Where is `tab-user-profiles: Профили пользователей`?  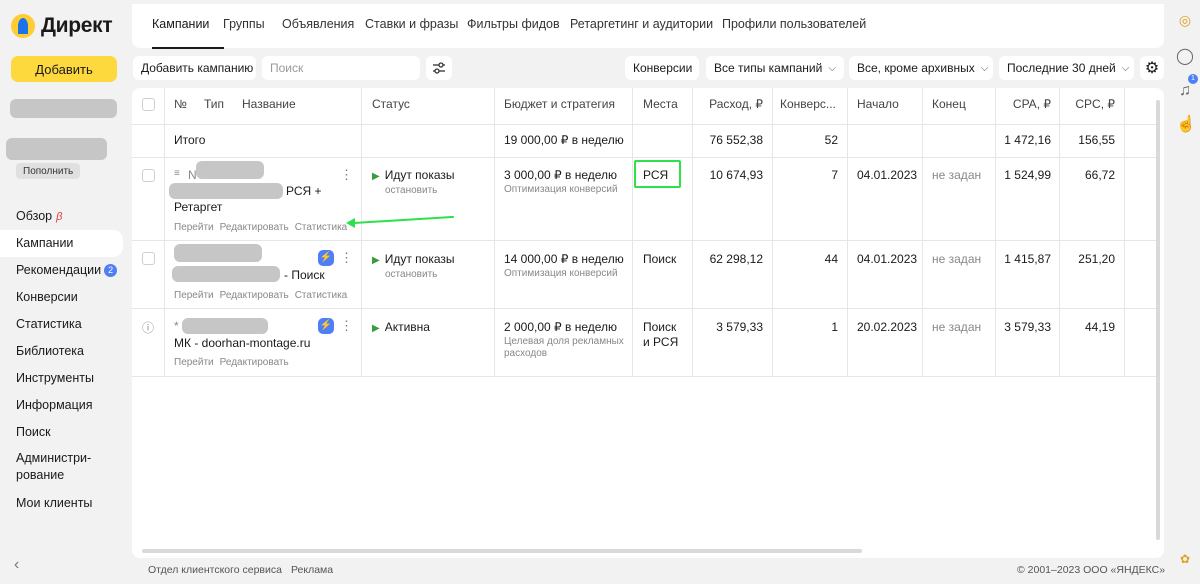
tab-user-profiles: Профили пользователей is located at coordinates (794, 24).